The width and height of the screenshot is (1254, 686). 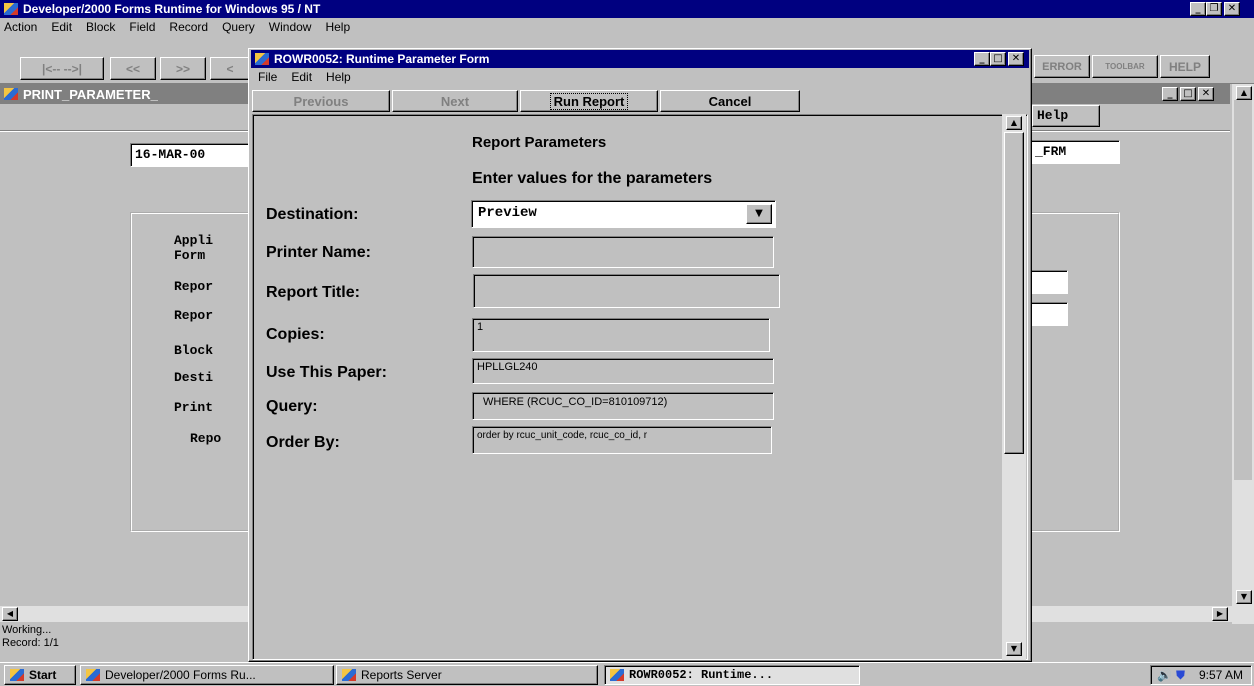 What do you see at coordinates (290, 28) in the screenshot?
I see `menu-window: Window` at bounding box center [290, 28].